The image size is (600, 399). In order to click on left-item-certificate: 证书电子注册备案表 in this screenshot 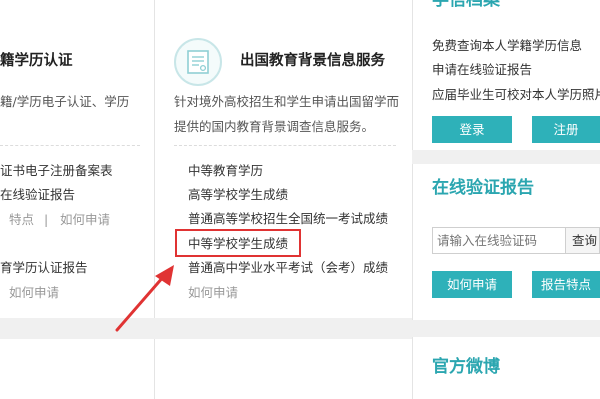, I will do `click(56, 171)`.